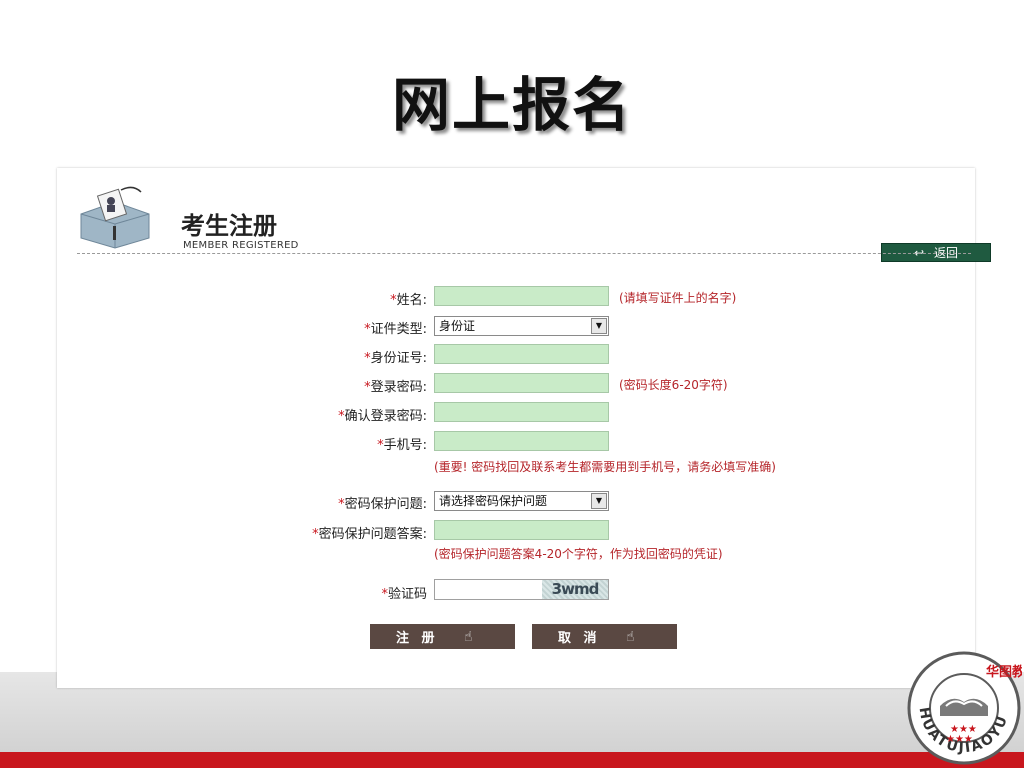 This screenshot has height=768, width=1024. I want to click on name-label: *姓名:, so click(242, 298).